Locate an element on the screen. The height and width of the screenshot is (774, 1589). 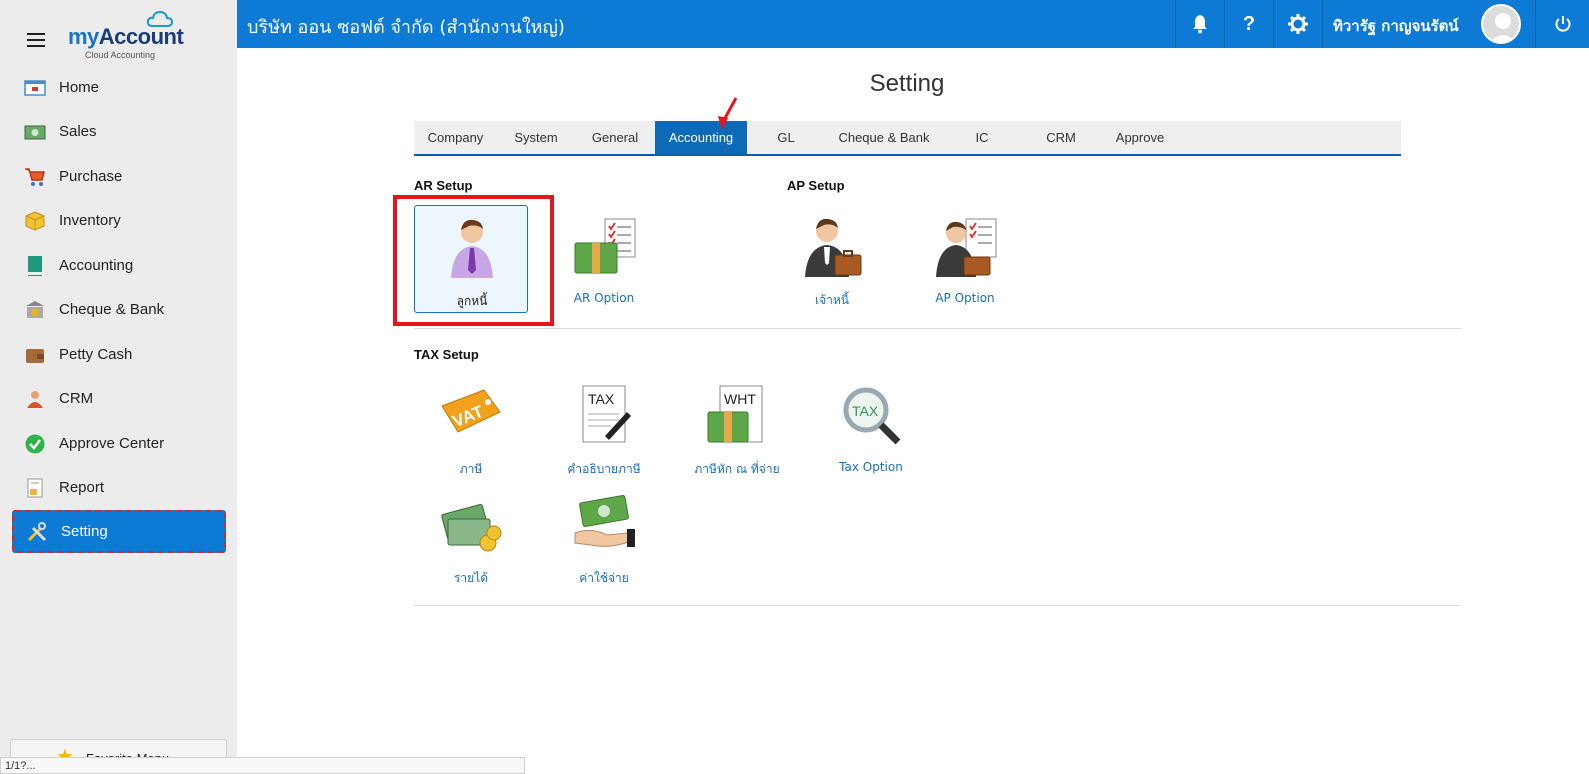
annotation-arrow is located at coordinates (728, 113).